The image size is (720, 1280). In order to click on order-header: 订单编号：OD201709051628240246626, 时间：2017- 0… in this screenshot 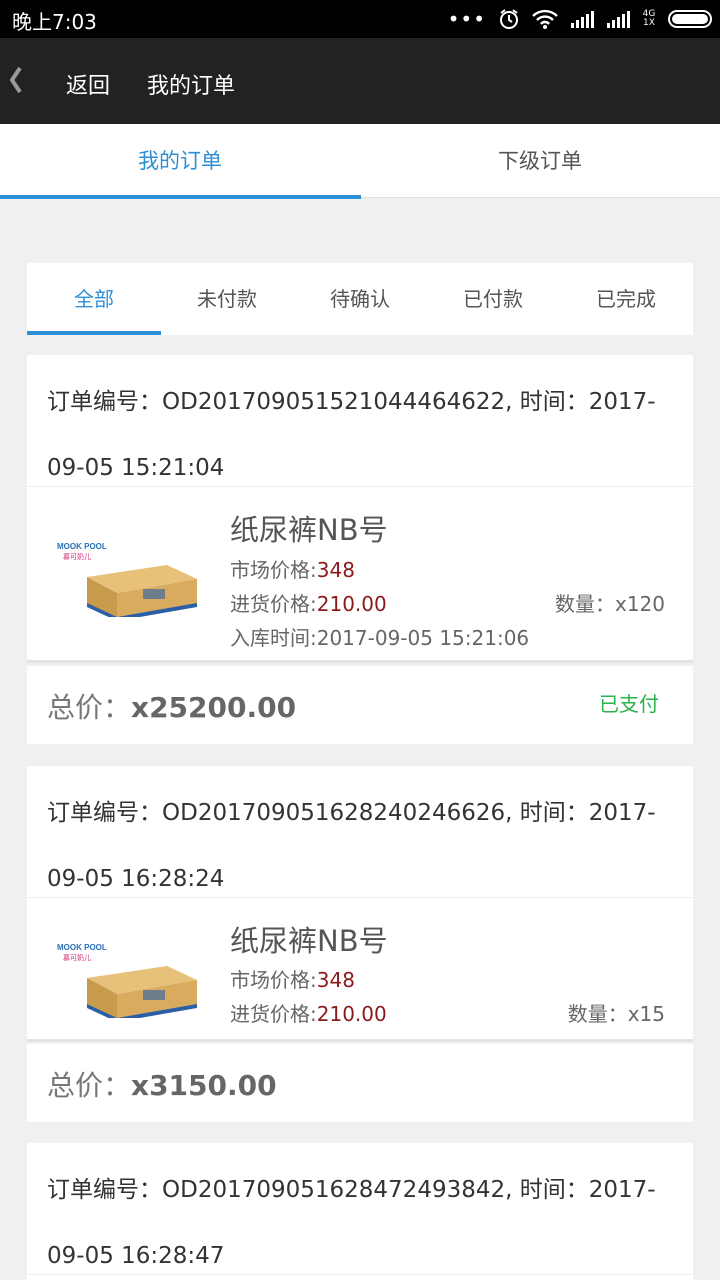, I will do `click(360, 832)`.